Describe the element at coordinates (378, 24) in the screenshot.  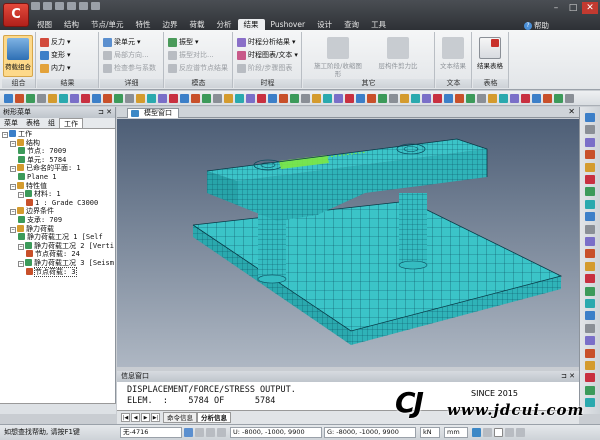
I see `ribbon-tab: 工具` at that location.